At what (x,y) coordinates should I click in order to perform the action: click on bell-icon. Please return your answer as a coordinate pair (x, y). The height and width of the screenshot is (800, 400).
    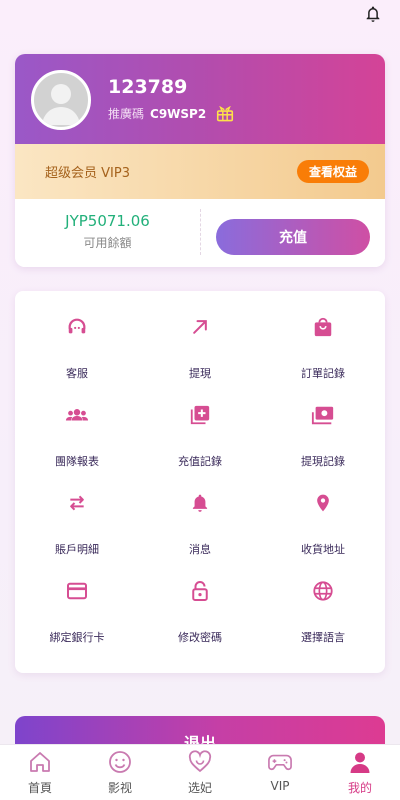
    Looking at the image, I should click on (200, 503).